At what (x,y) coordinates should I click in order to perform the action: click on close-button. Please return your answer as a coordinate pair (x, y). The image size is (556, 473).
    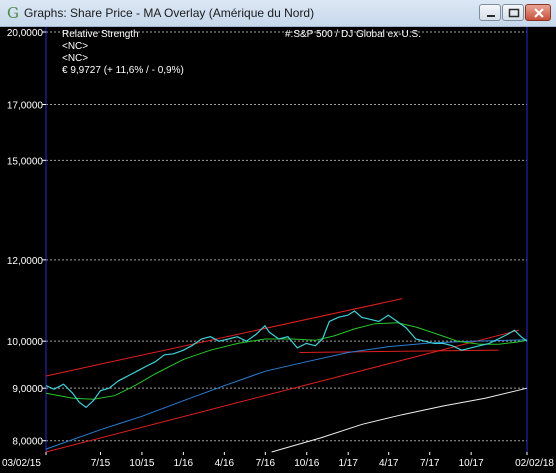
    Looking at the image, I should click on (538, 12).